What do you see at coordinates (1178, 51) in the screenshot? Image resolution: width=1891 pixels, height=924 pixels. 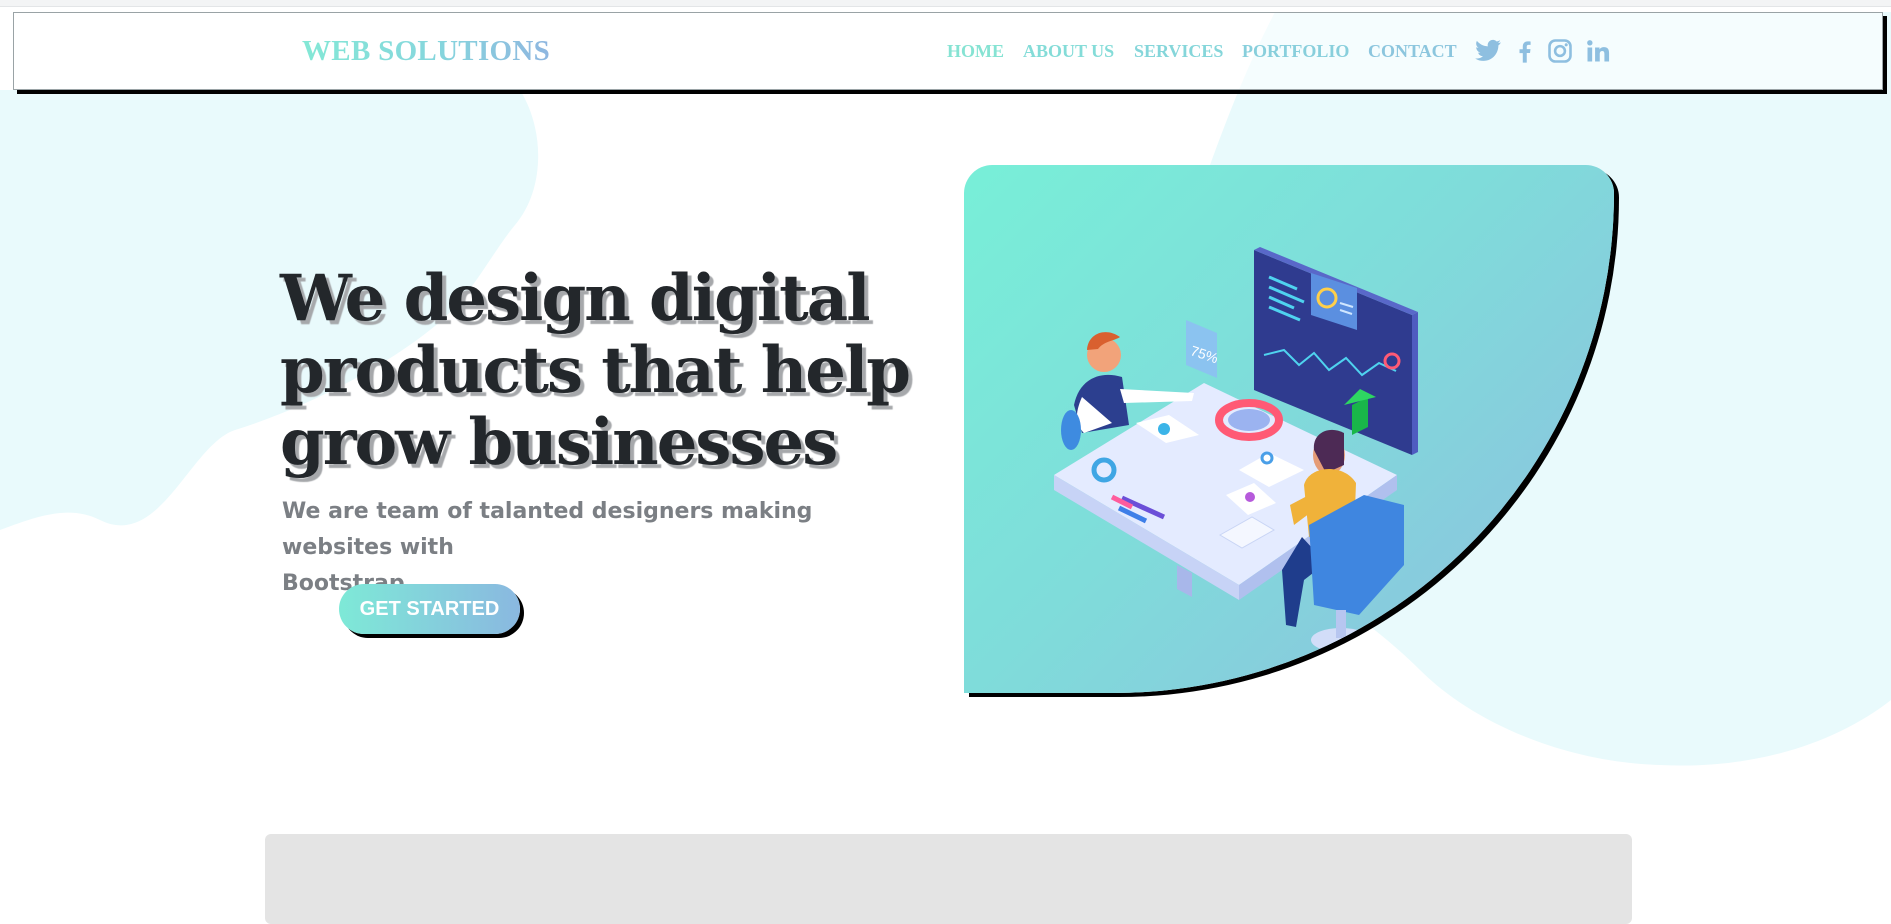 I see `nav-services: SERVICES` at bounding box center [1178, 51].